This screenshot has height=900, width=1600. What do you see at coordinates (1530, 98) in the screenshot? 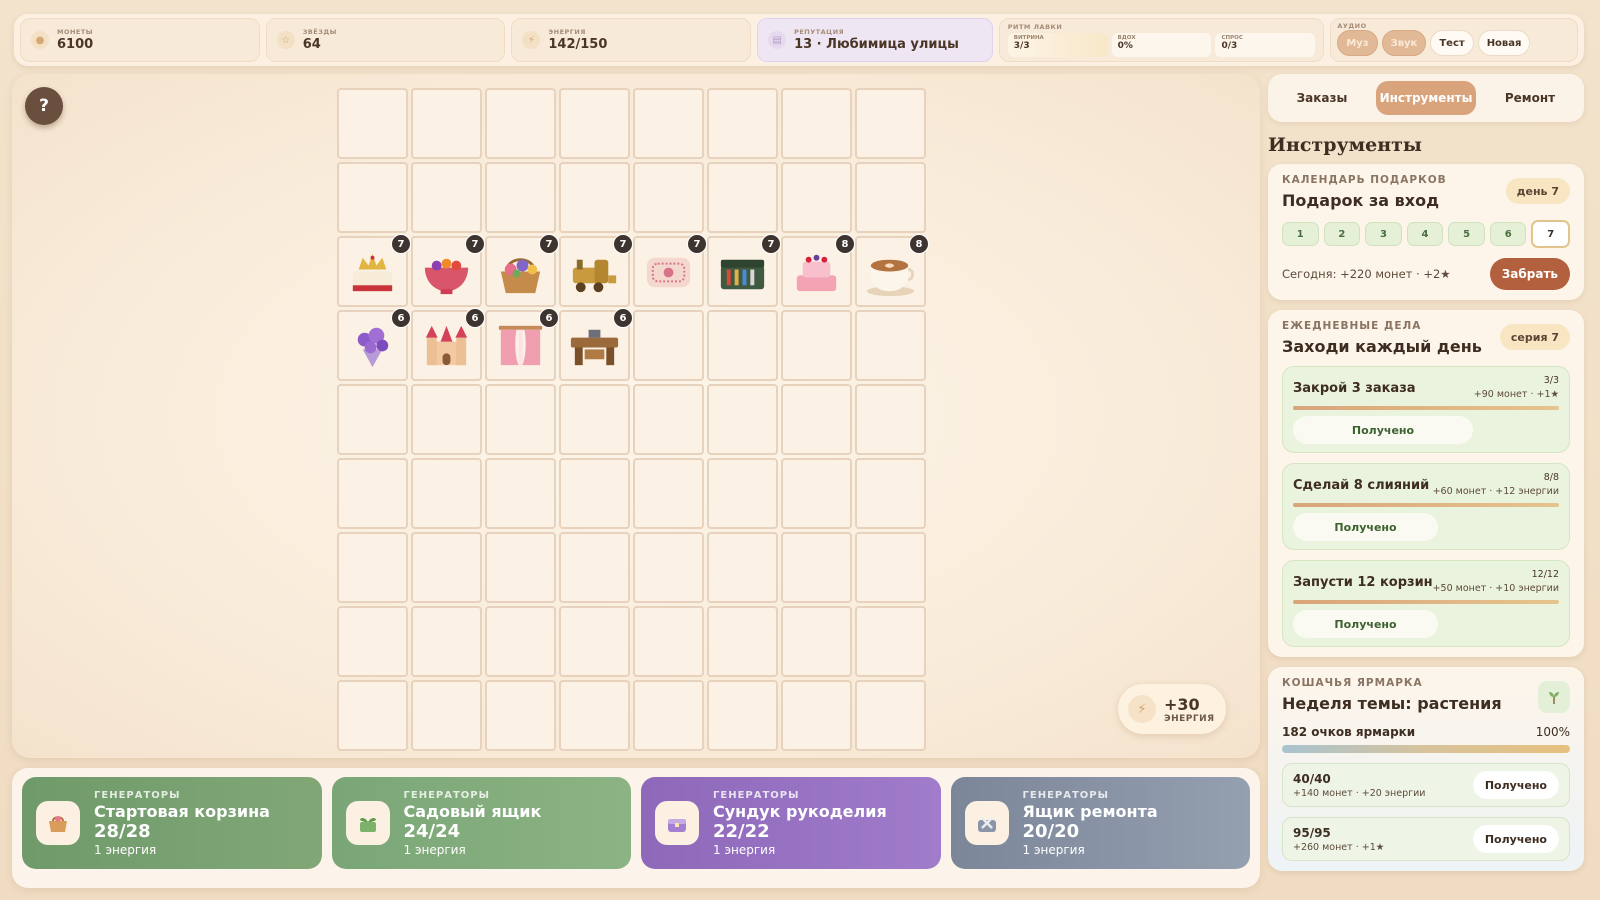
I see `tab-repair: Ремонт` at bounding box center [1530, 98].